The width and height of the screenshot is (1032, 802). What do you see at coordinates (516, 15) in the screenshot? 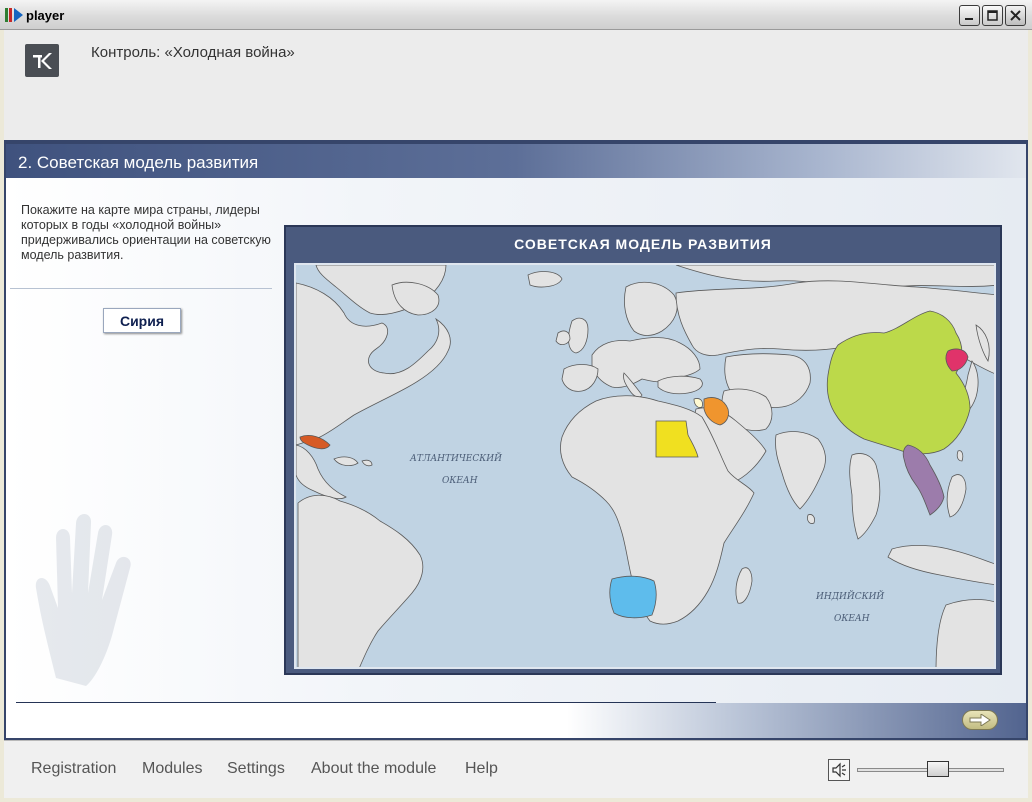
I see `window-titlebar: player` at bounding box center [516, 15].